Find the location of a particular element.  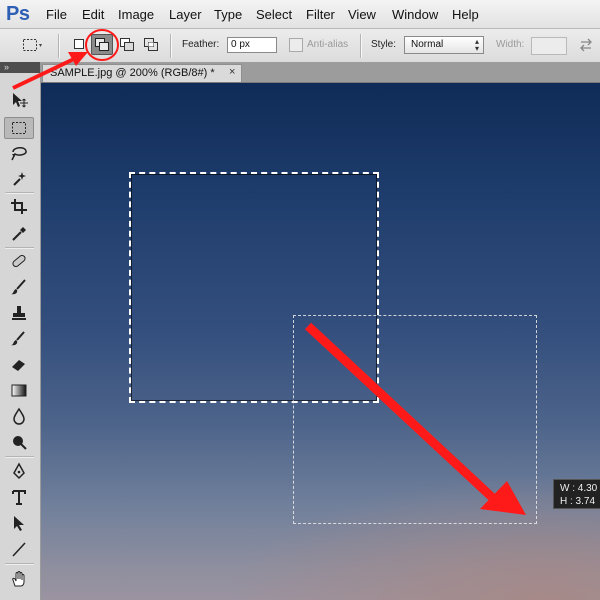

blur-icon is located at coordinates (19, 416).